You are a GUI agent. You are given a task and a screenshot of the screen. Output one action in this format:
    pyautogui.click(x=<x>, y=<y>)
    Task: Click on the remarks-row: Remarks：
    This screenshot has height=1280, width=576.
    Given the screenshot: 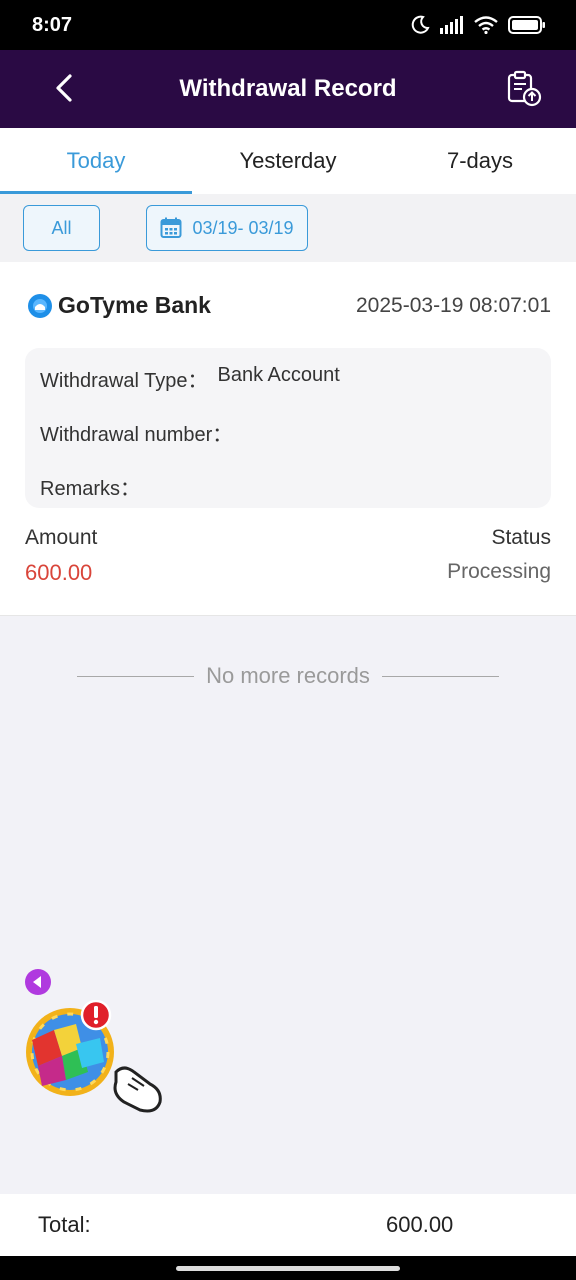 What is the action you would take?
    pyautogui.click(x=90, y=486)
    